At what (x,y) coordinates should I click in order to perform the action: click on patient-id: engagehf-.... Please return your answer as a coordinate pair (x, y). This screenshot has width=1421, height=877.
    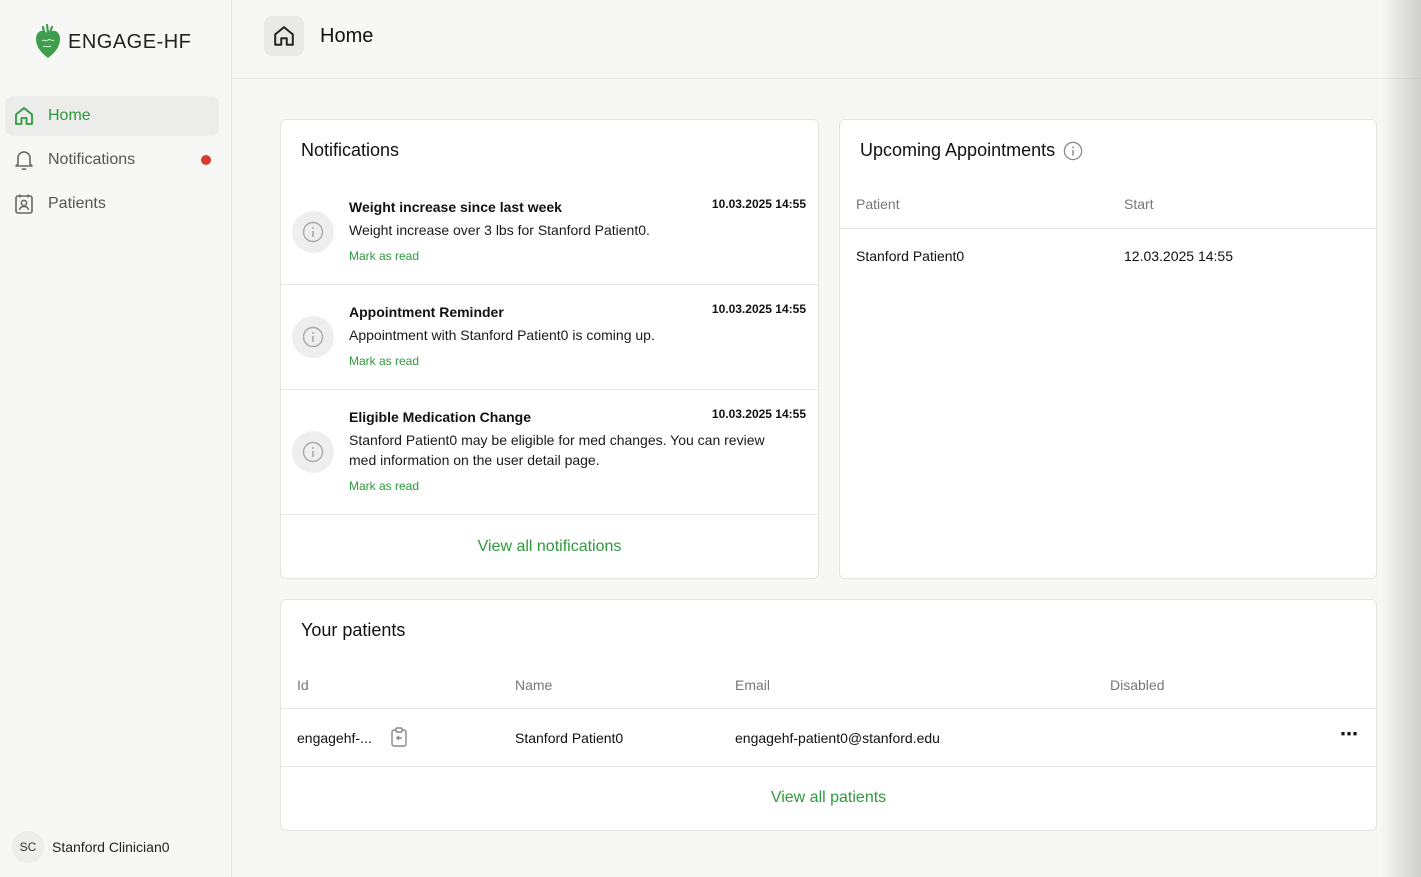
    Looking at the image, I should click on (334, 738).